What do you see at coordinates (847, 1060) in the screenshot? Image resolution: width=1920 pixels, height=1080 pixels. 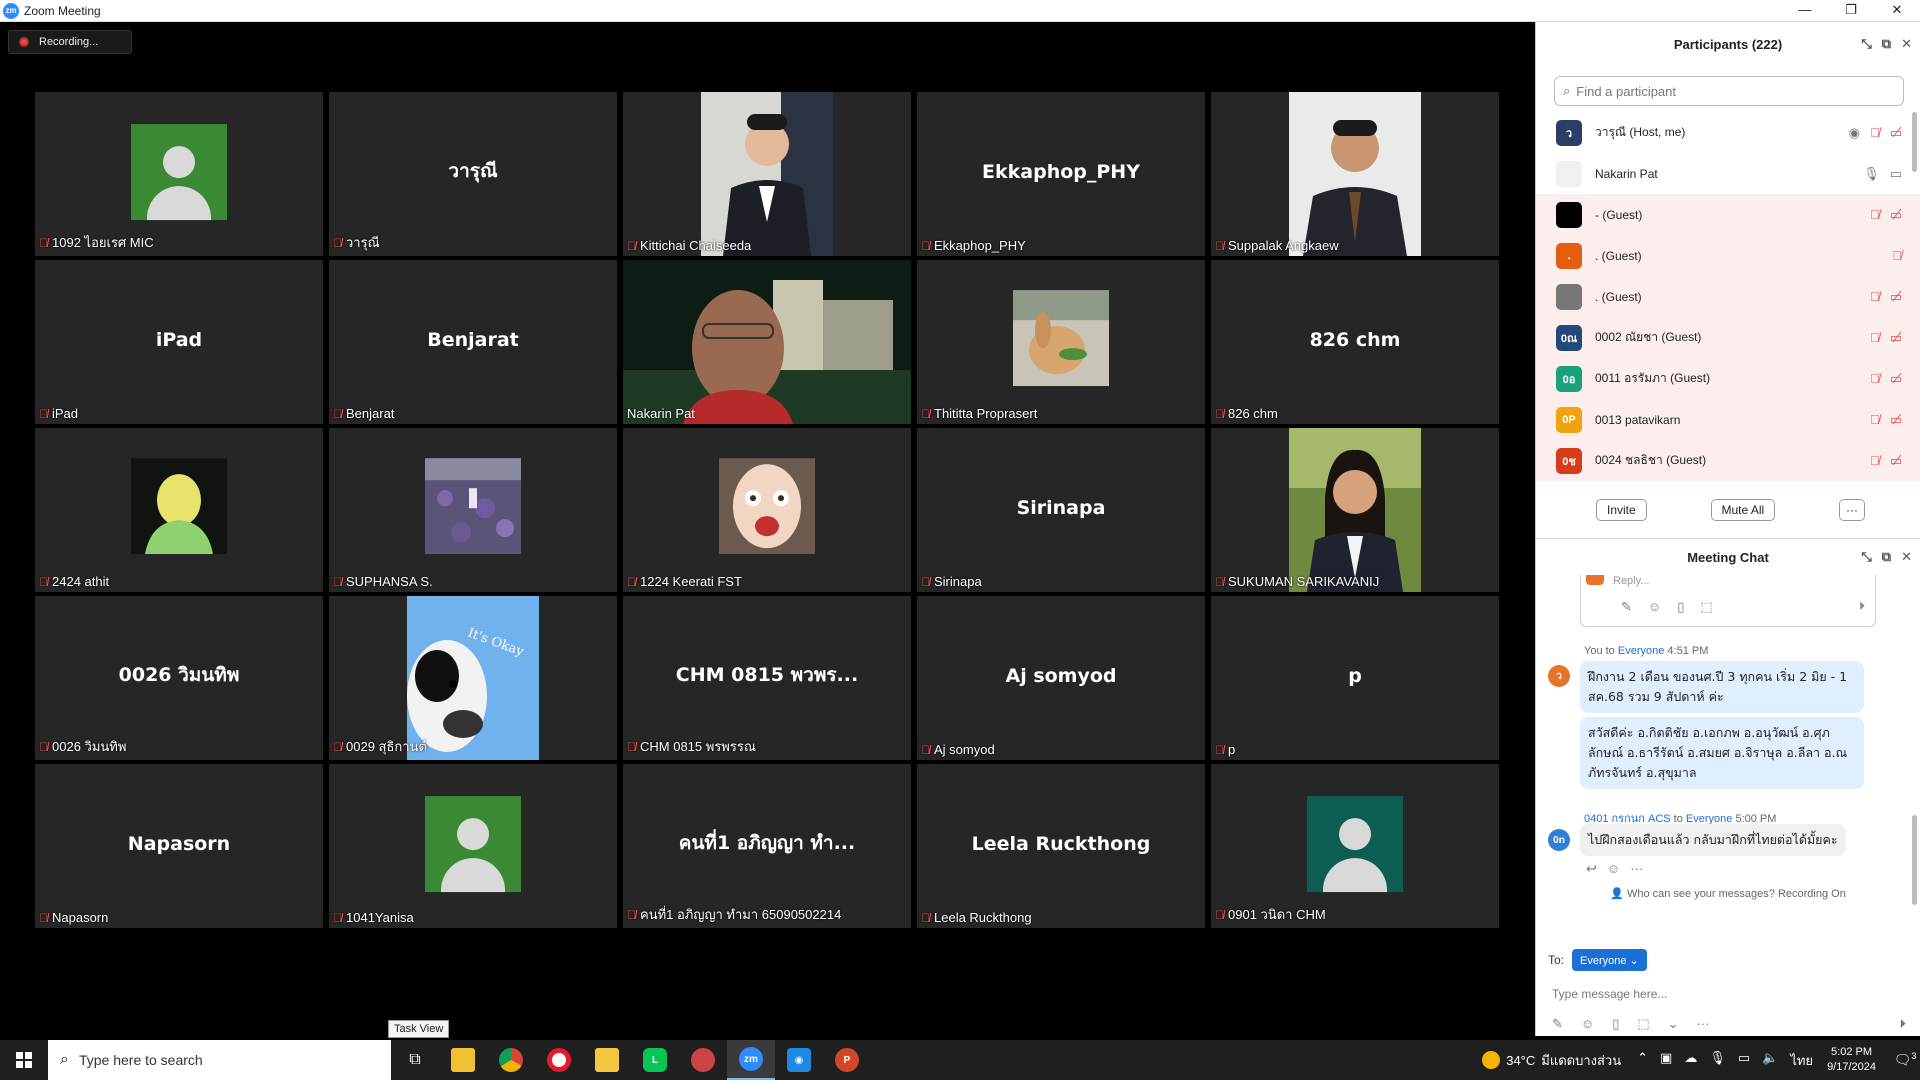 I see `taskbar-powerpoint-app: P` at bounding box center [847, 1060].